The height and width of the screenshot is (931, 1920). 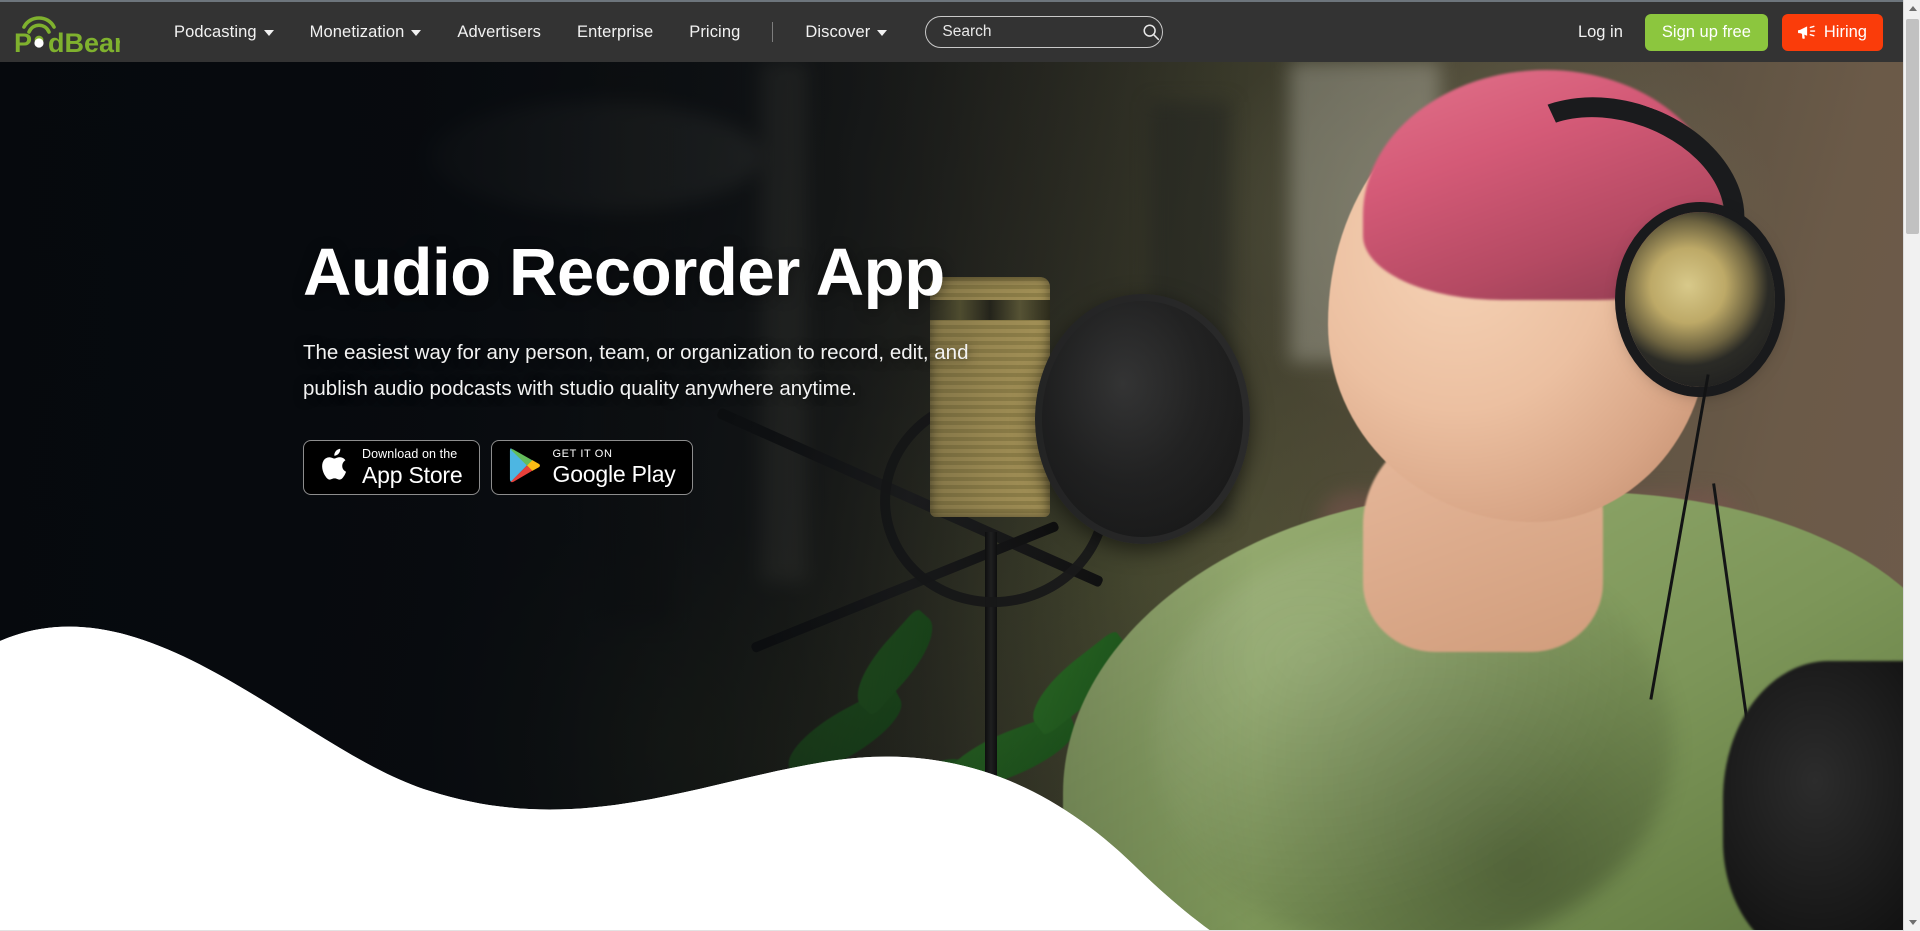 What do you see at coordinates (1600, 32) in the screenshot?
I see `login-link: Log in` at bounding box center [1600, 32].